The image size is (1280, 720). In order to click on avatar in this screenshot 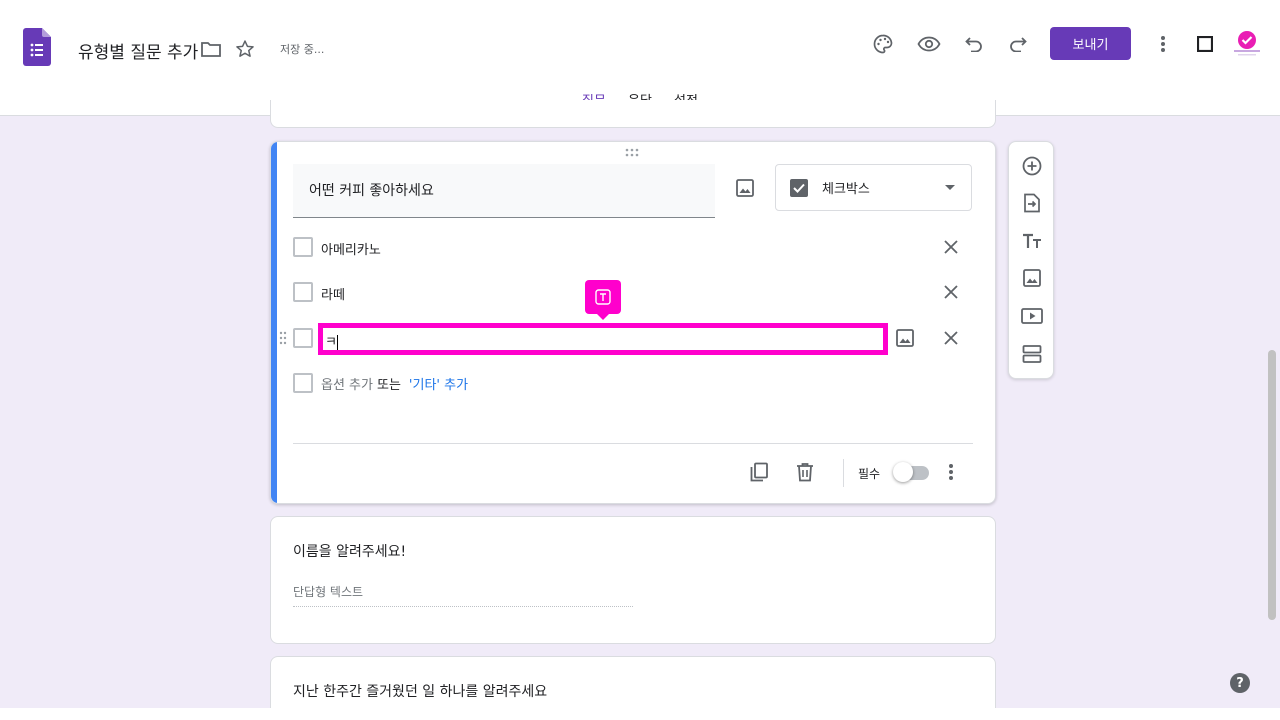, I will do `click(1247, 43)`.